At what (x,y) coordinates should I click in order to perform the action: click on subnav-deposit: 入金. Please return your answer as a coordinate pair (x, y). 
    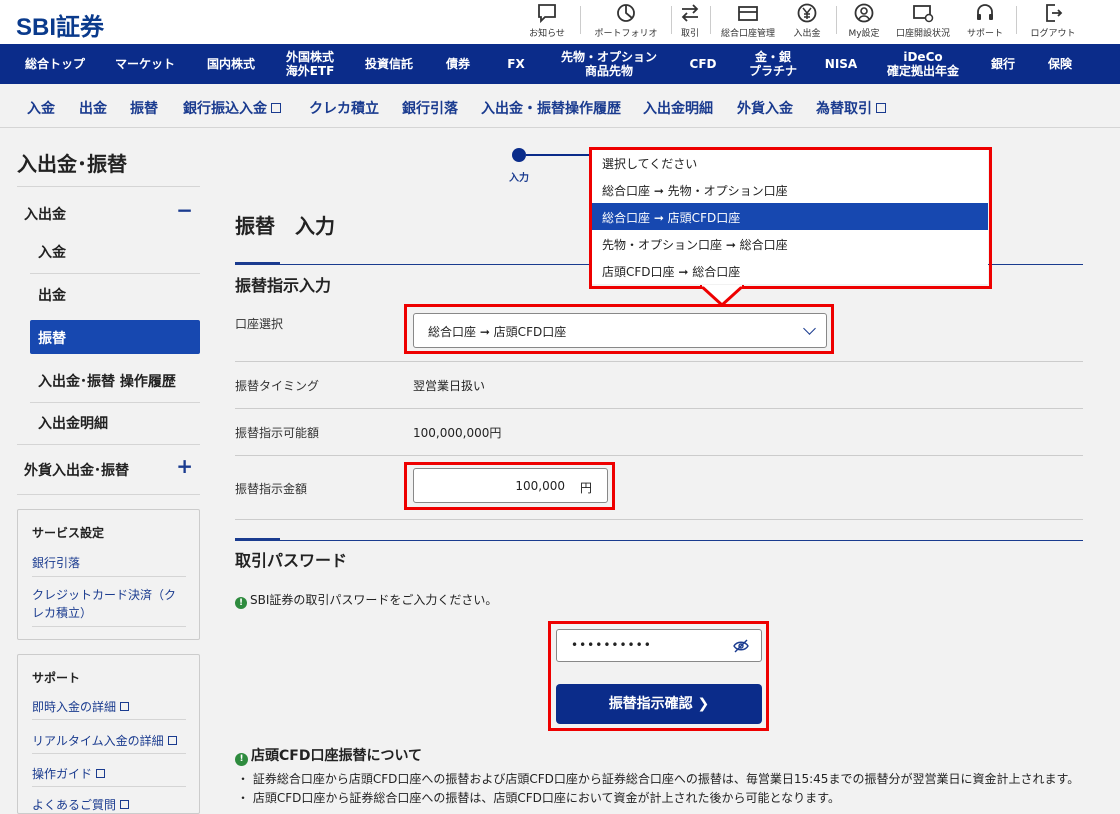
    Looking at the image, I should click on (41, 108).